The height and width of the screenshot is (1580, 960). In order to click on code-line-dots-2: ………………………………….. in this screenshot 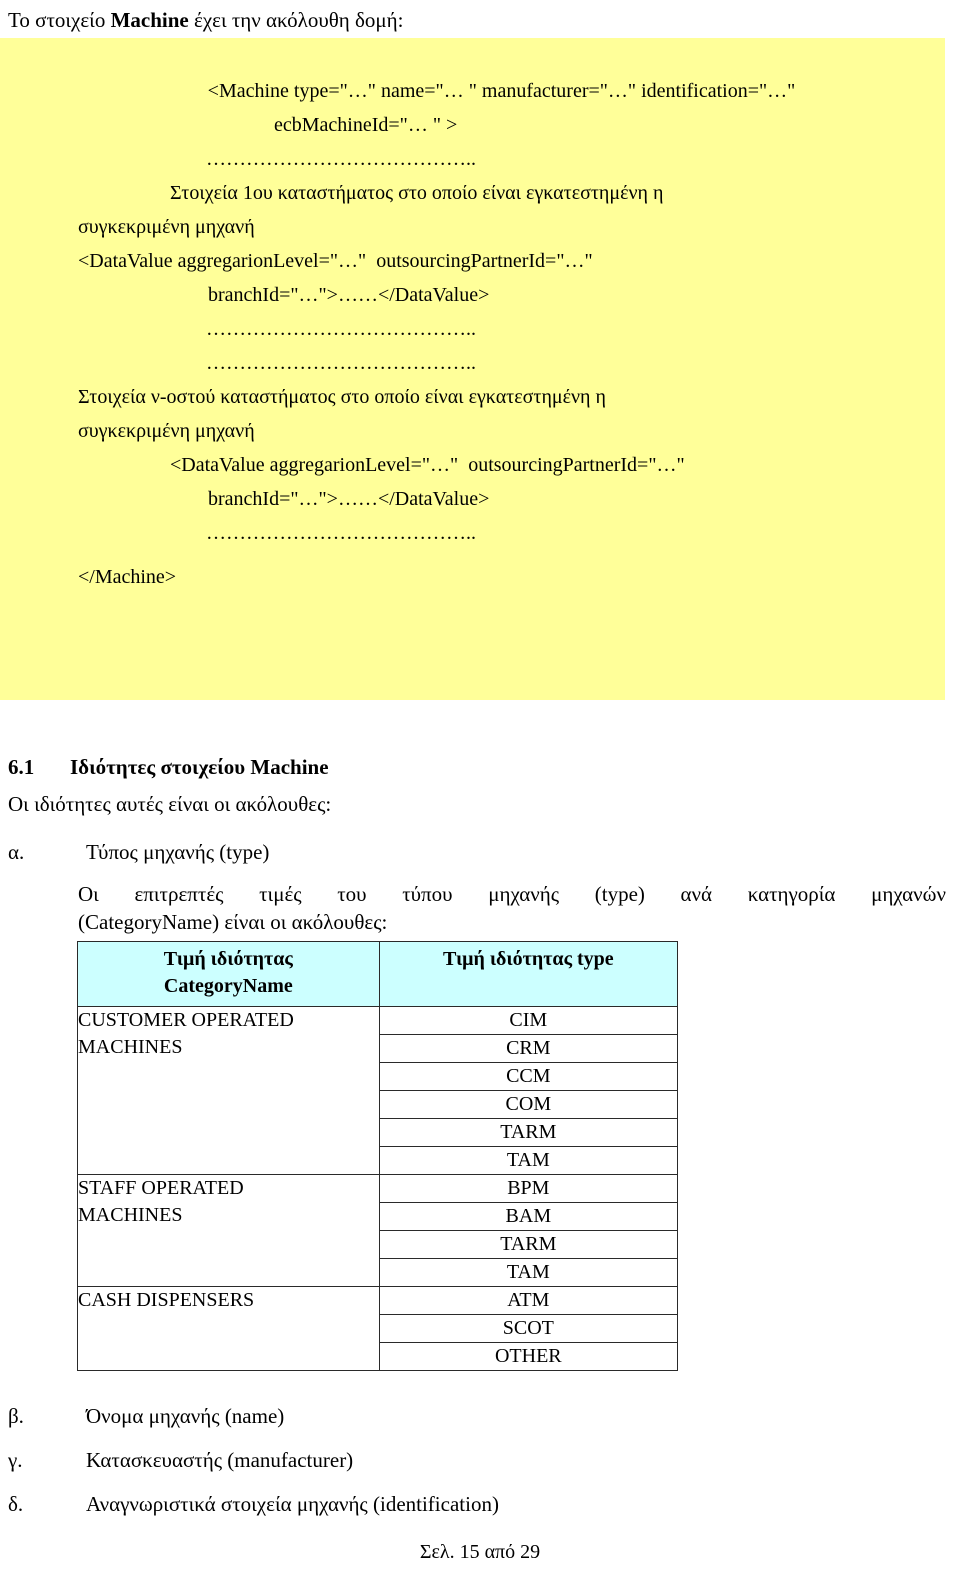, I will do `click(341, 329)`.